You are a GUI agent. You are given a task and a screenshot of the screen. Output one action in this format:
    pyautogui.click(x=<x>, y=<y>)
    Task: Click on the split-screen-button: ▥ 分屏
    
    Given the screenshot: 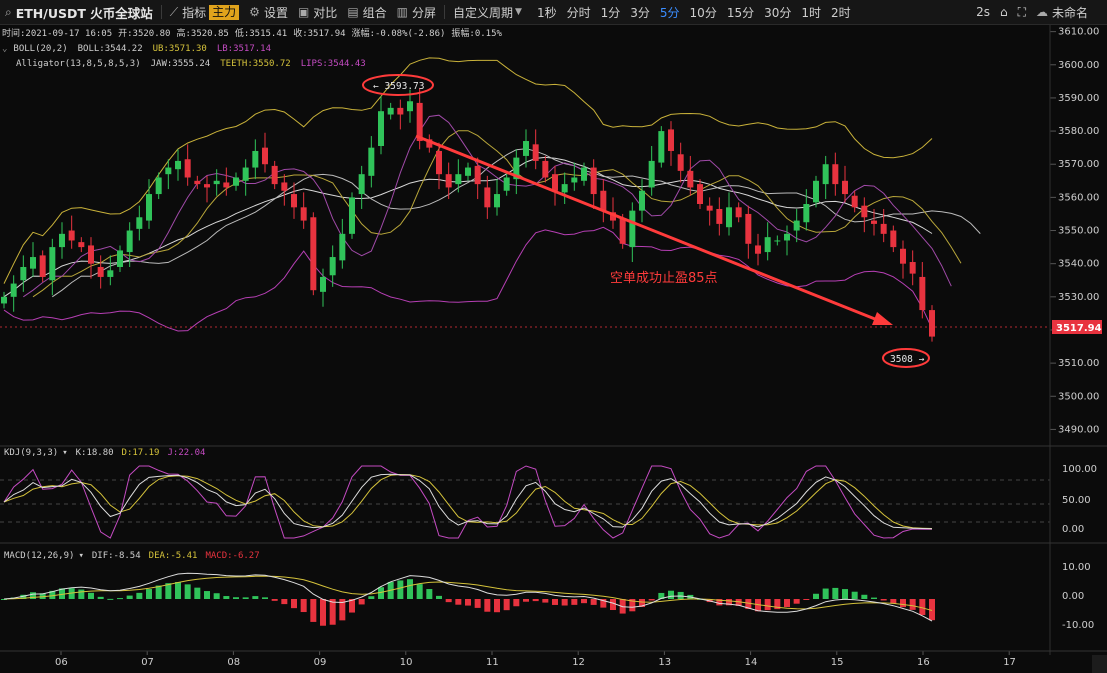 What is the action you would take?
    pyautogui.click(x=416, y=12)
    